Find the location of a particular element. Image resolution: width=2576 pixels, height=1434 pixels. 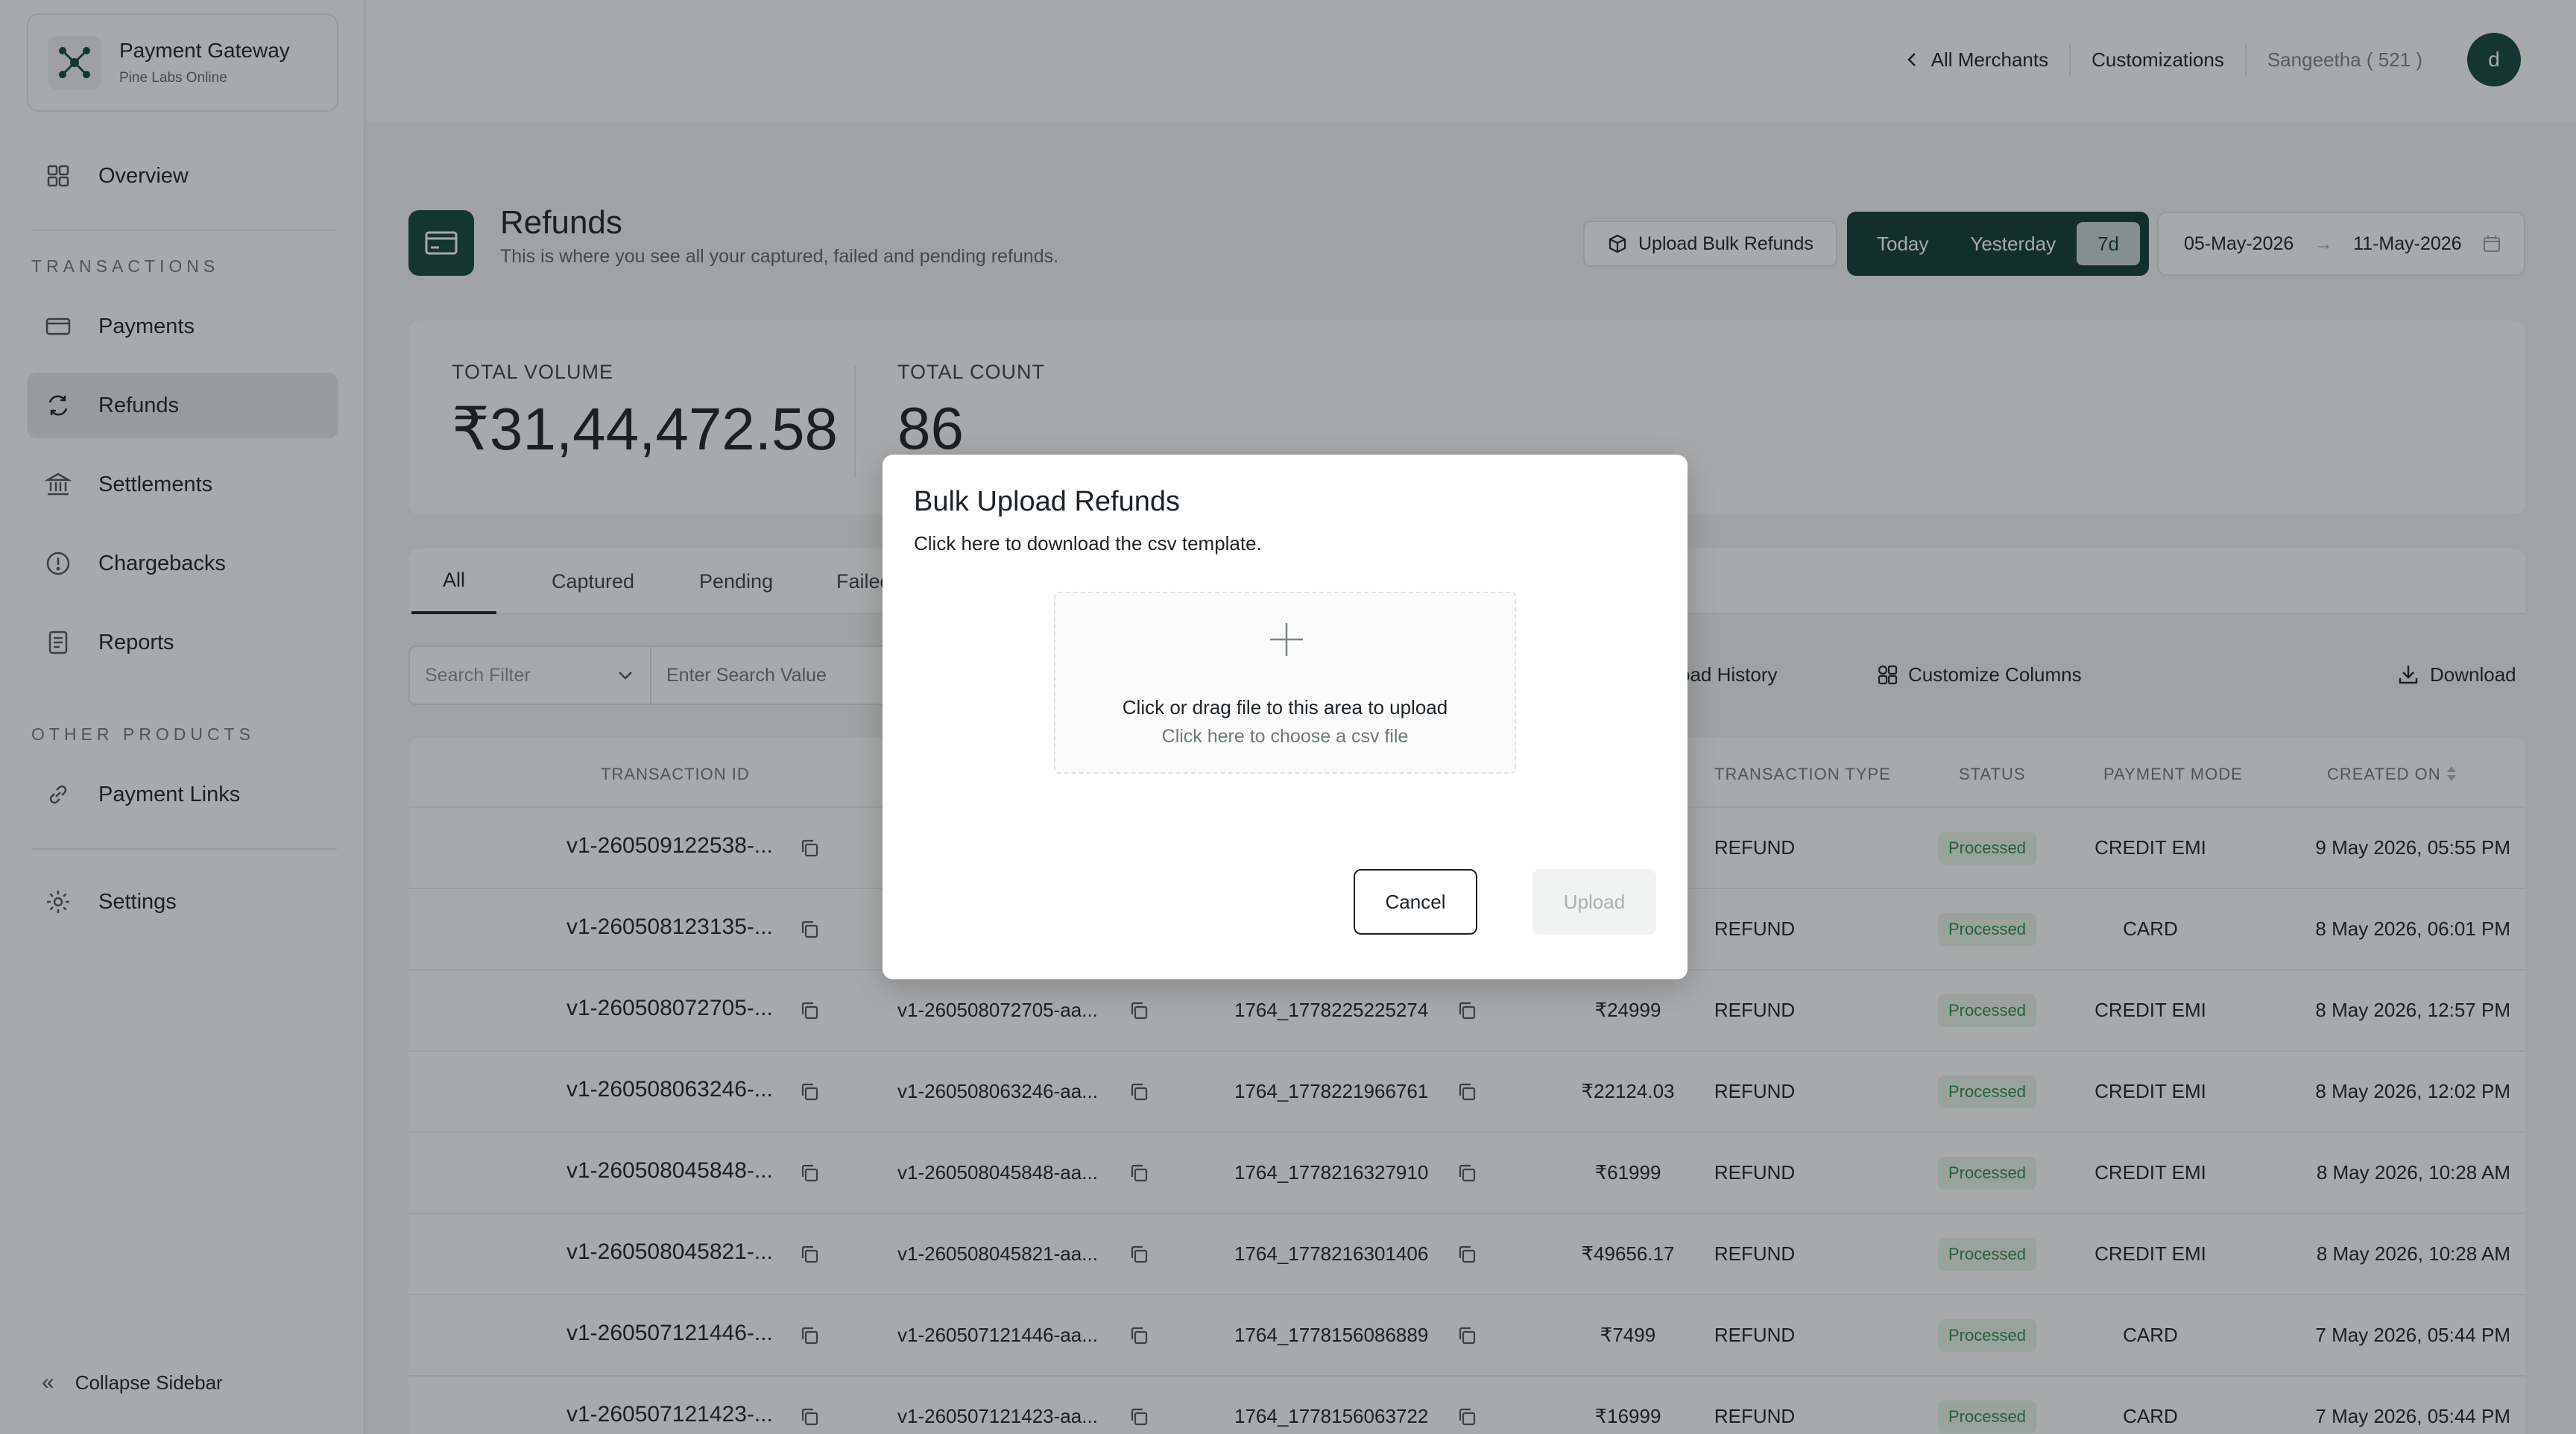

download-template-link: Click here to download the csv template. is located at coordinates (1088, 543).